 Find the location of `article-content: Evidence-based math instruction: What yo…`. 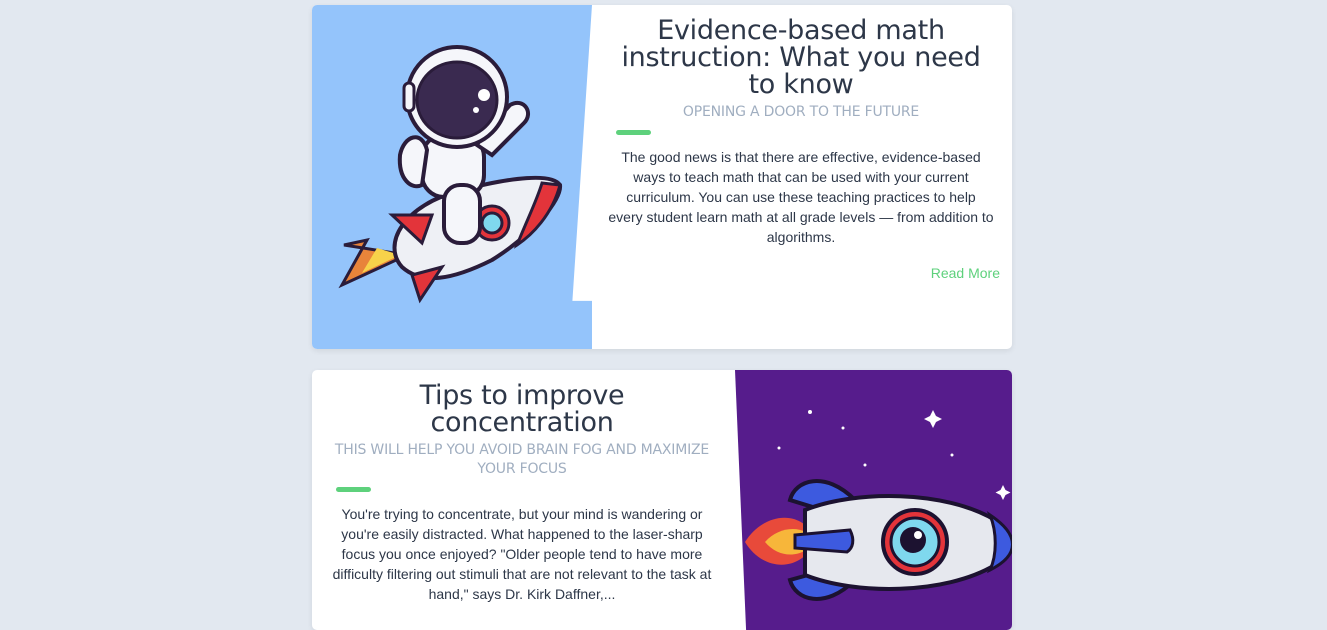

article-content: Evidence-based math instruction: What yo… is located at coordinates (804, 148).